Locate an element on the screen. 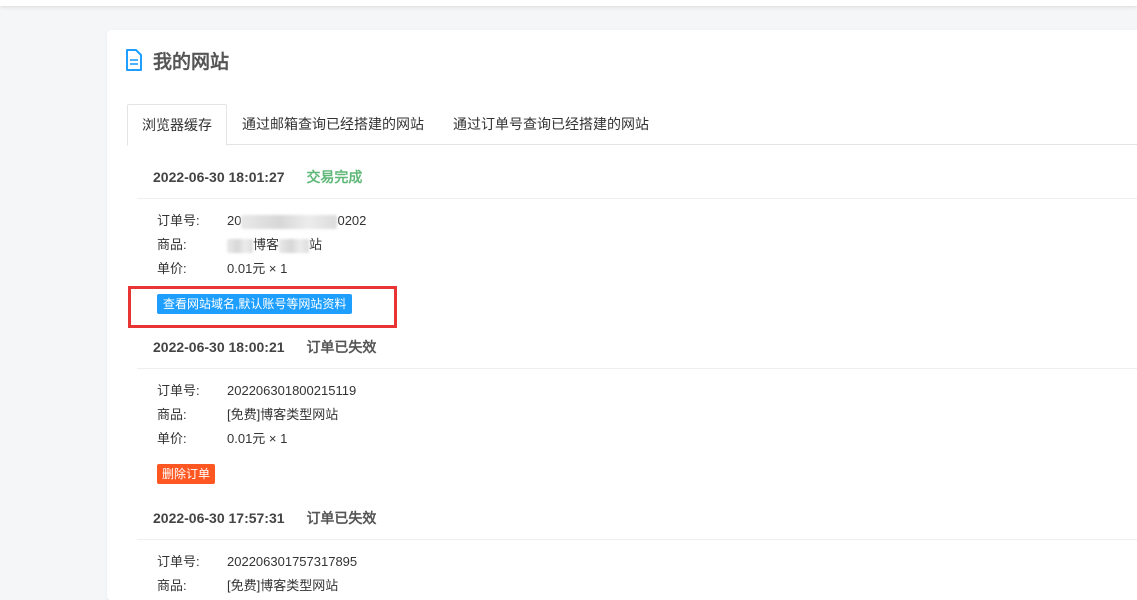 The image size is (1137, 600). product-value-part: 博客 is located at coordinates (266, 244).